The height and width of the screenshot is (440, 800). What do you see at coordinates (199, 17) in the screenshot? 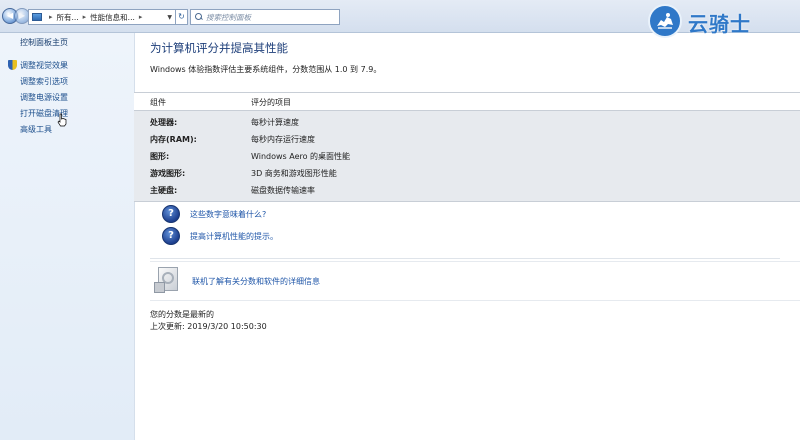
I see `search-icon` at bounding box center [199, 17].